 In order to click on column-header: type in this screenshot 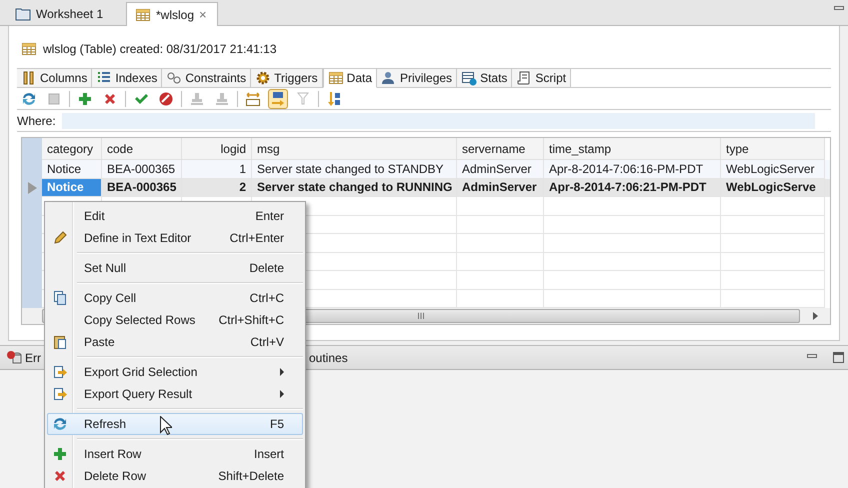, I will do `click(773, 149)`.